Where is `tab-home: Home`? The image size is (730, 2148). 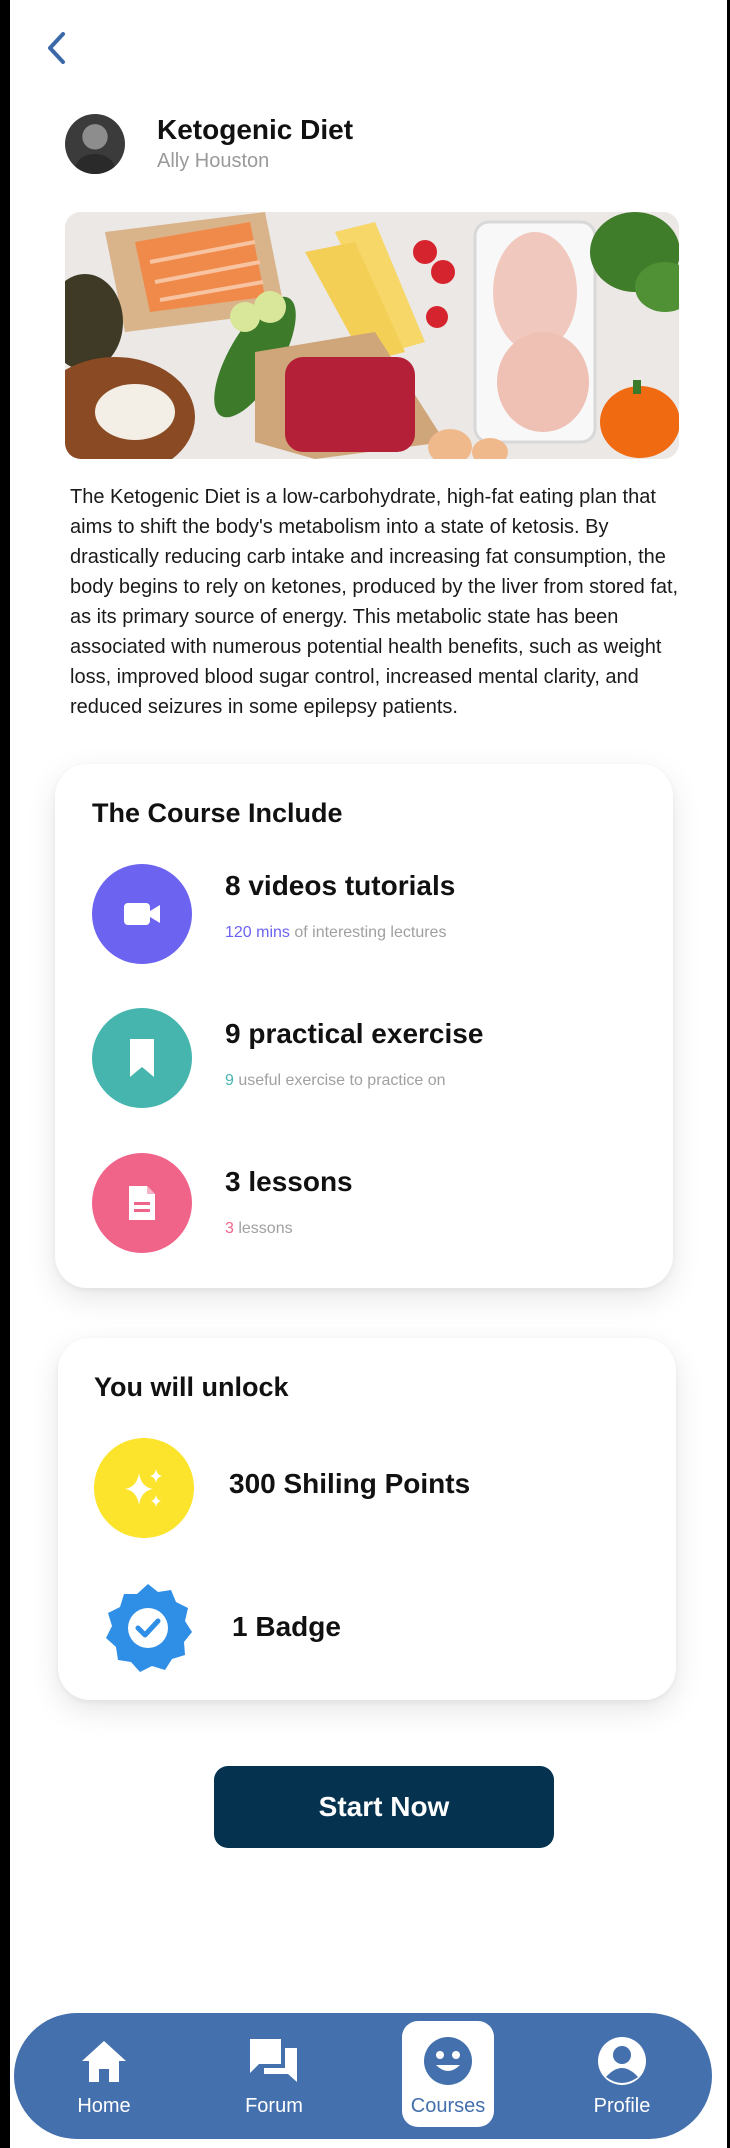
tab-home: Home is located at coordinates (104, 2074).